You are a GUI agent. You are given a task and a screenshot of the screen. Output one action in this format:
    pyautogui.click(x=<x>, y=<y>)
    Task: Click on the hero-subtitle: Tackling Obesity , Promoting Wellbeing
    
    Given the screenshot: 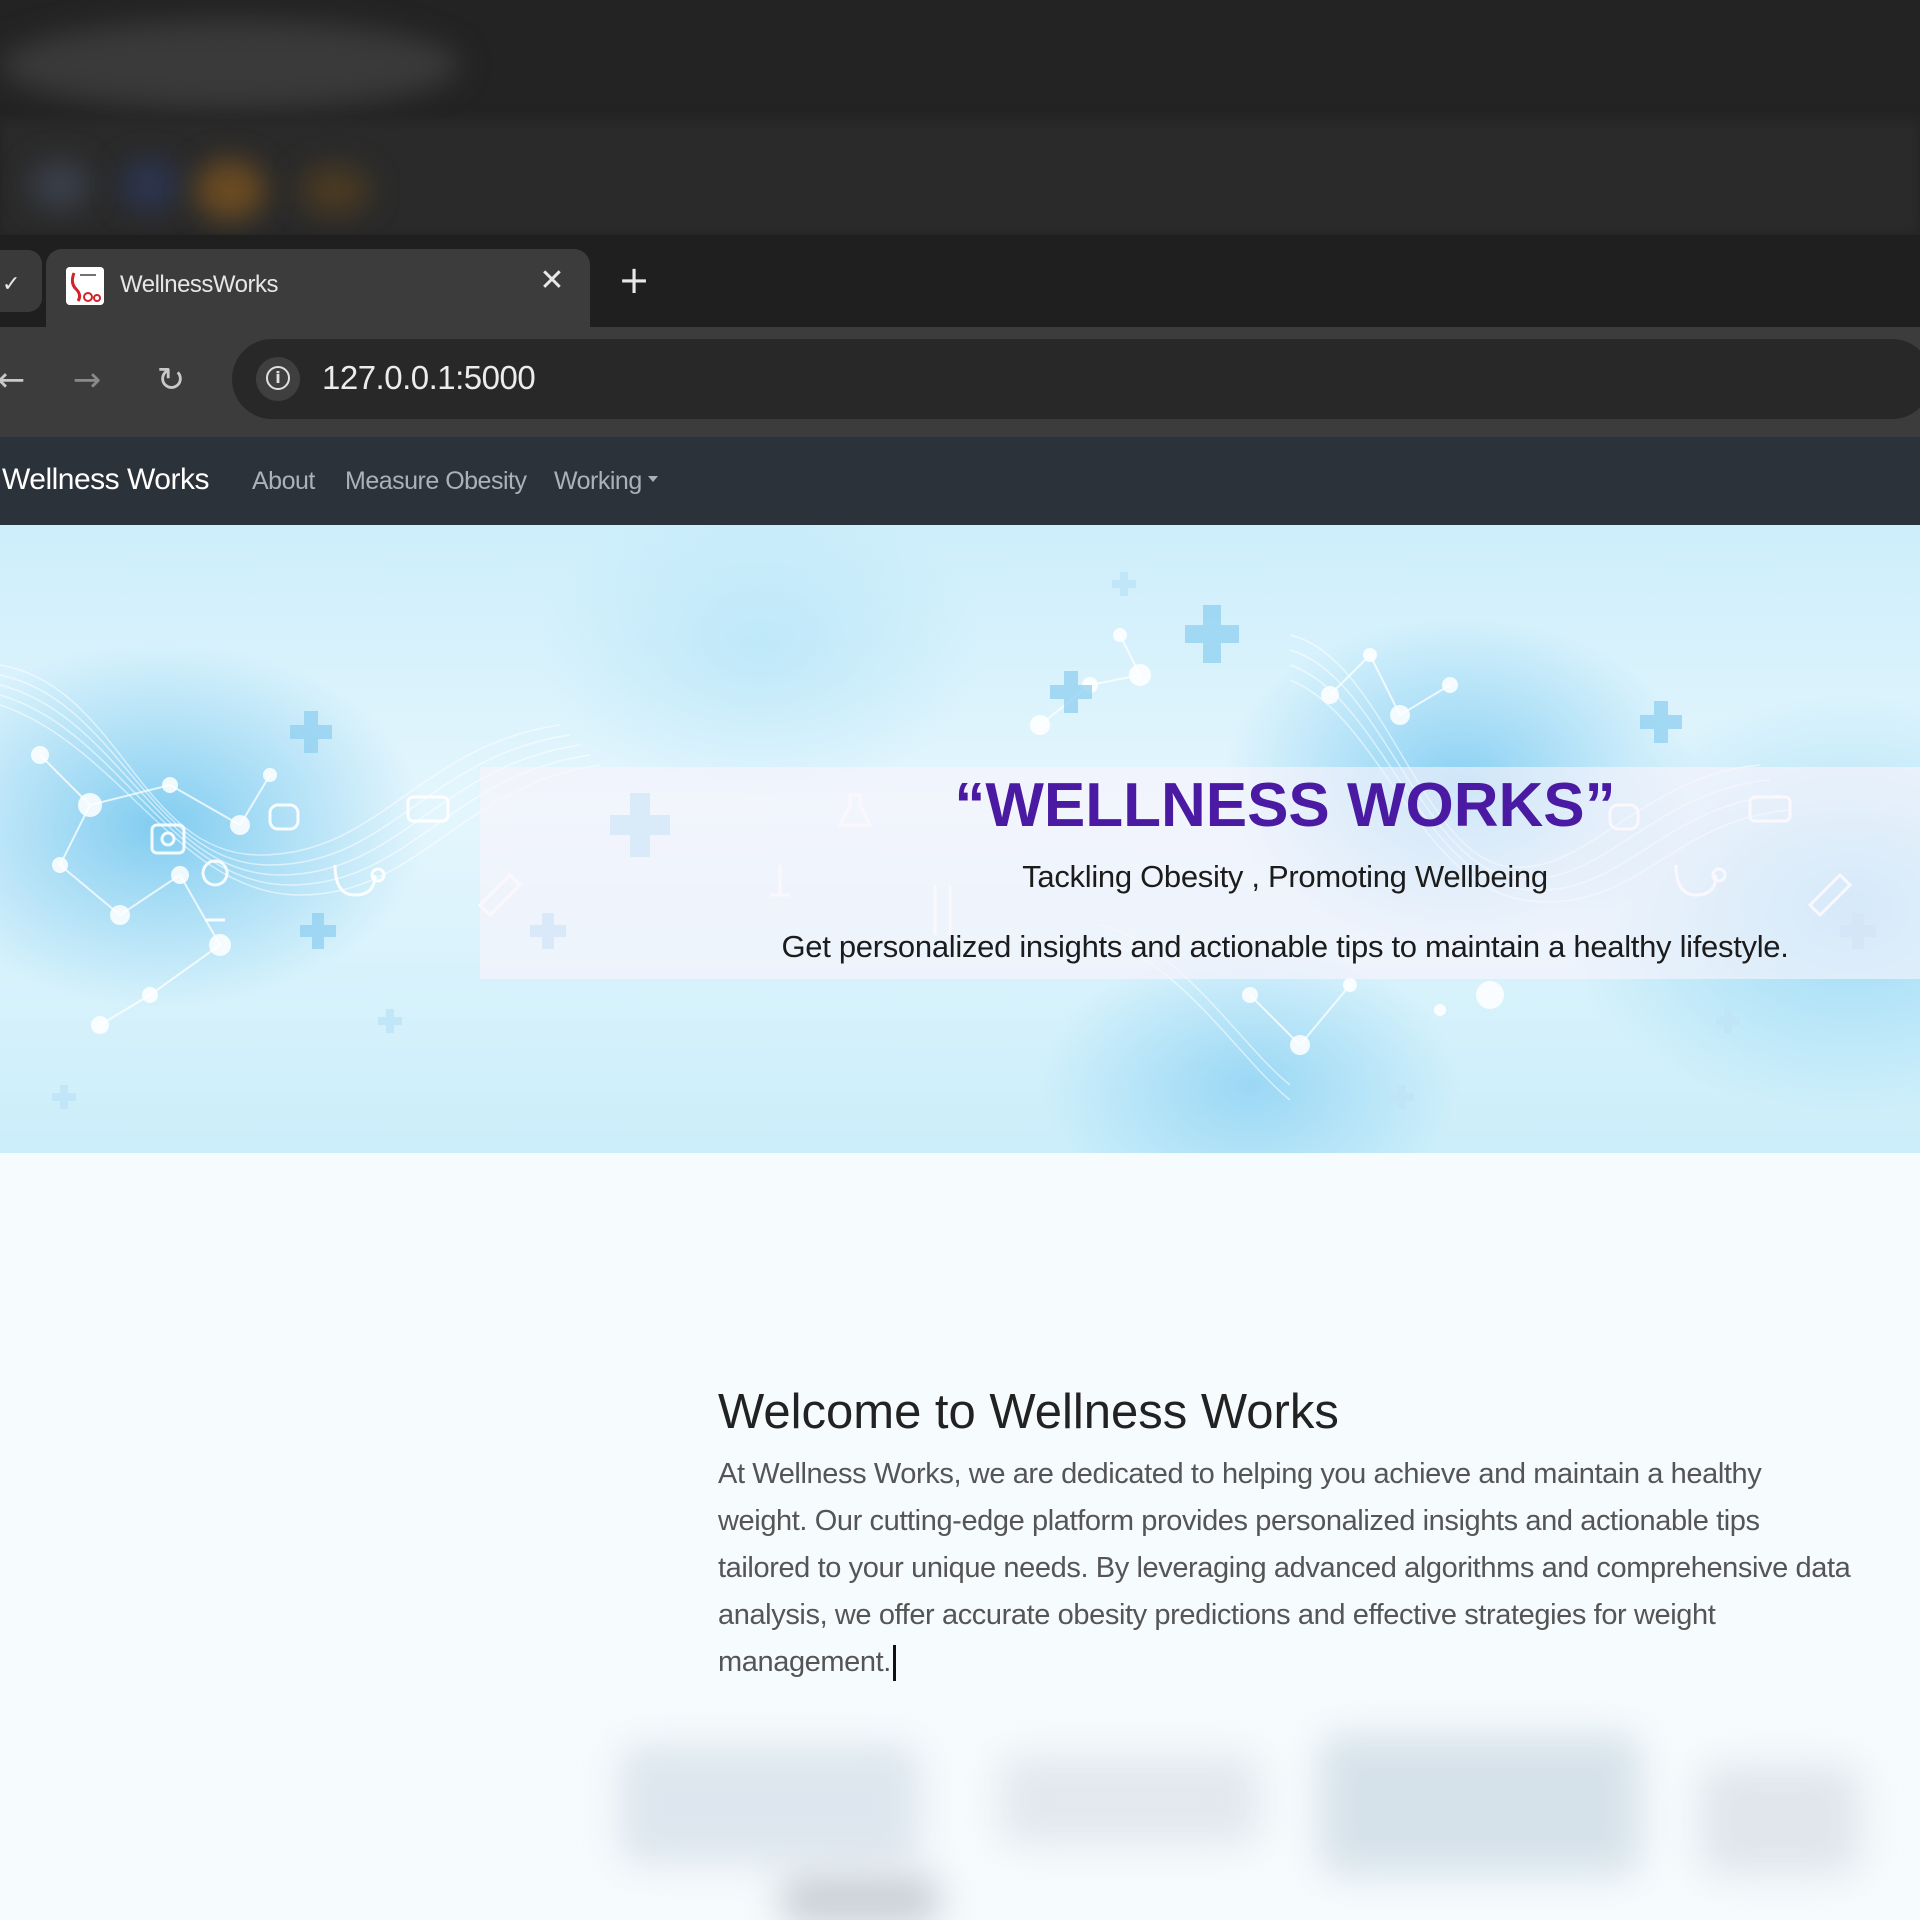 What is the action you would take?
    pyautogui.click(x=1285, y=876)
    